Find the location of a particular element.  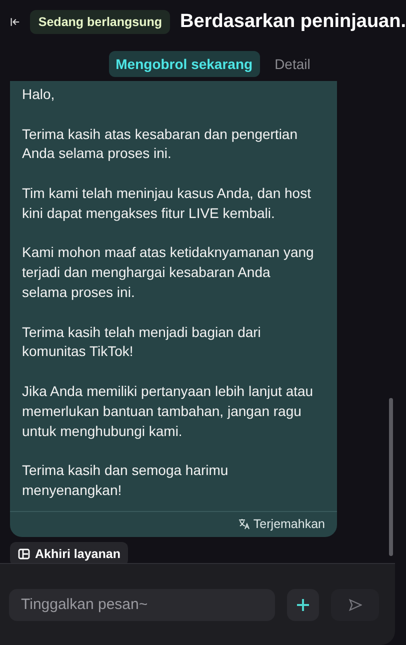

tab: Mengobrol sekarang is located at coordinates (184, 64).